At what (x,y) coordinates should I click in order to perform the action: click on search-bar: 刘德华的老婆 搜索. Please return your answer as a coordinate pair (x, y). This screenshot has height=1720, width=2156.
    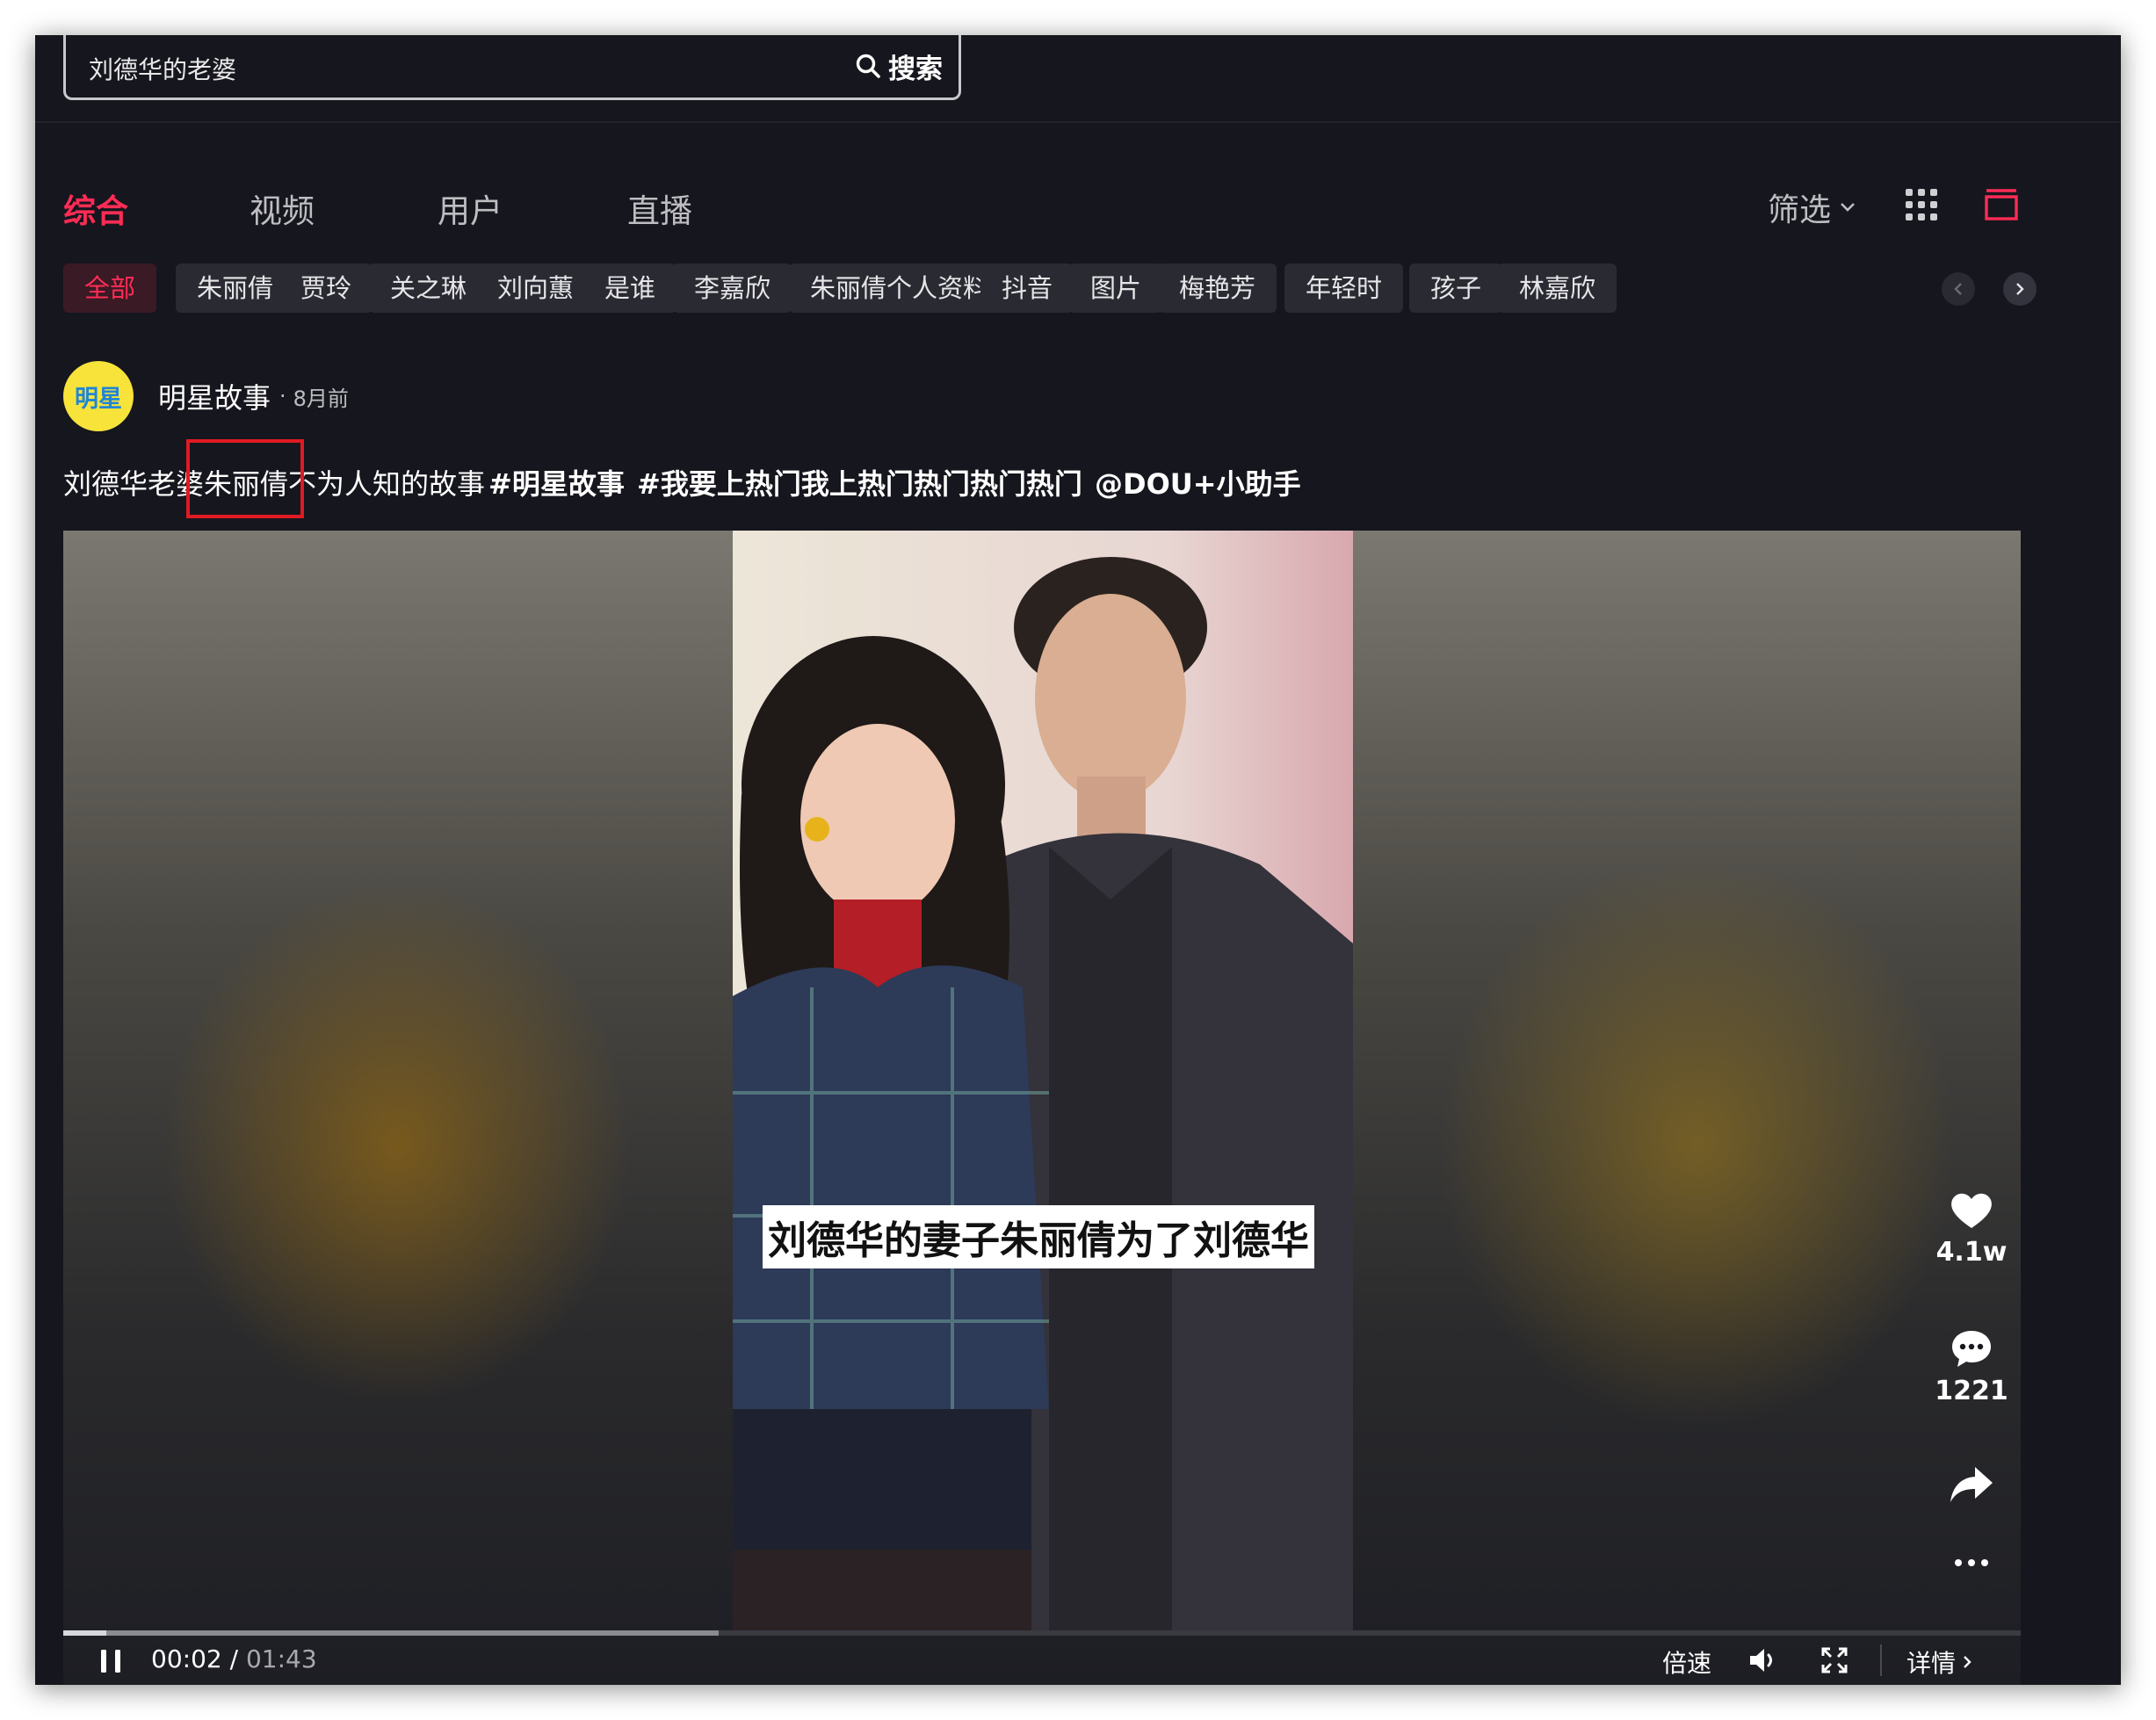
    Looking at the image, I should click on (512, 67).